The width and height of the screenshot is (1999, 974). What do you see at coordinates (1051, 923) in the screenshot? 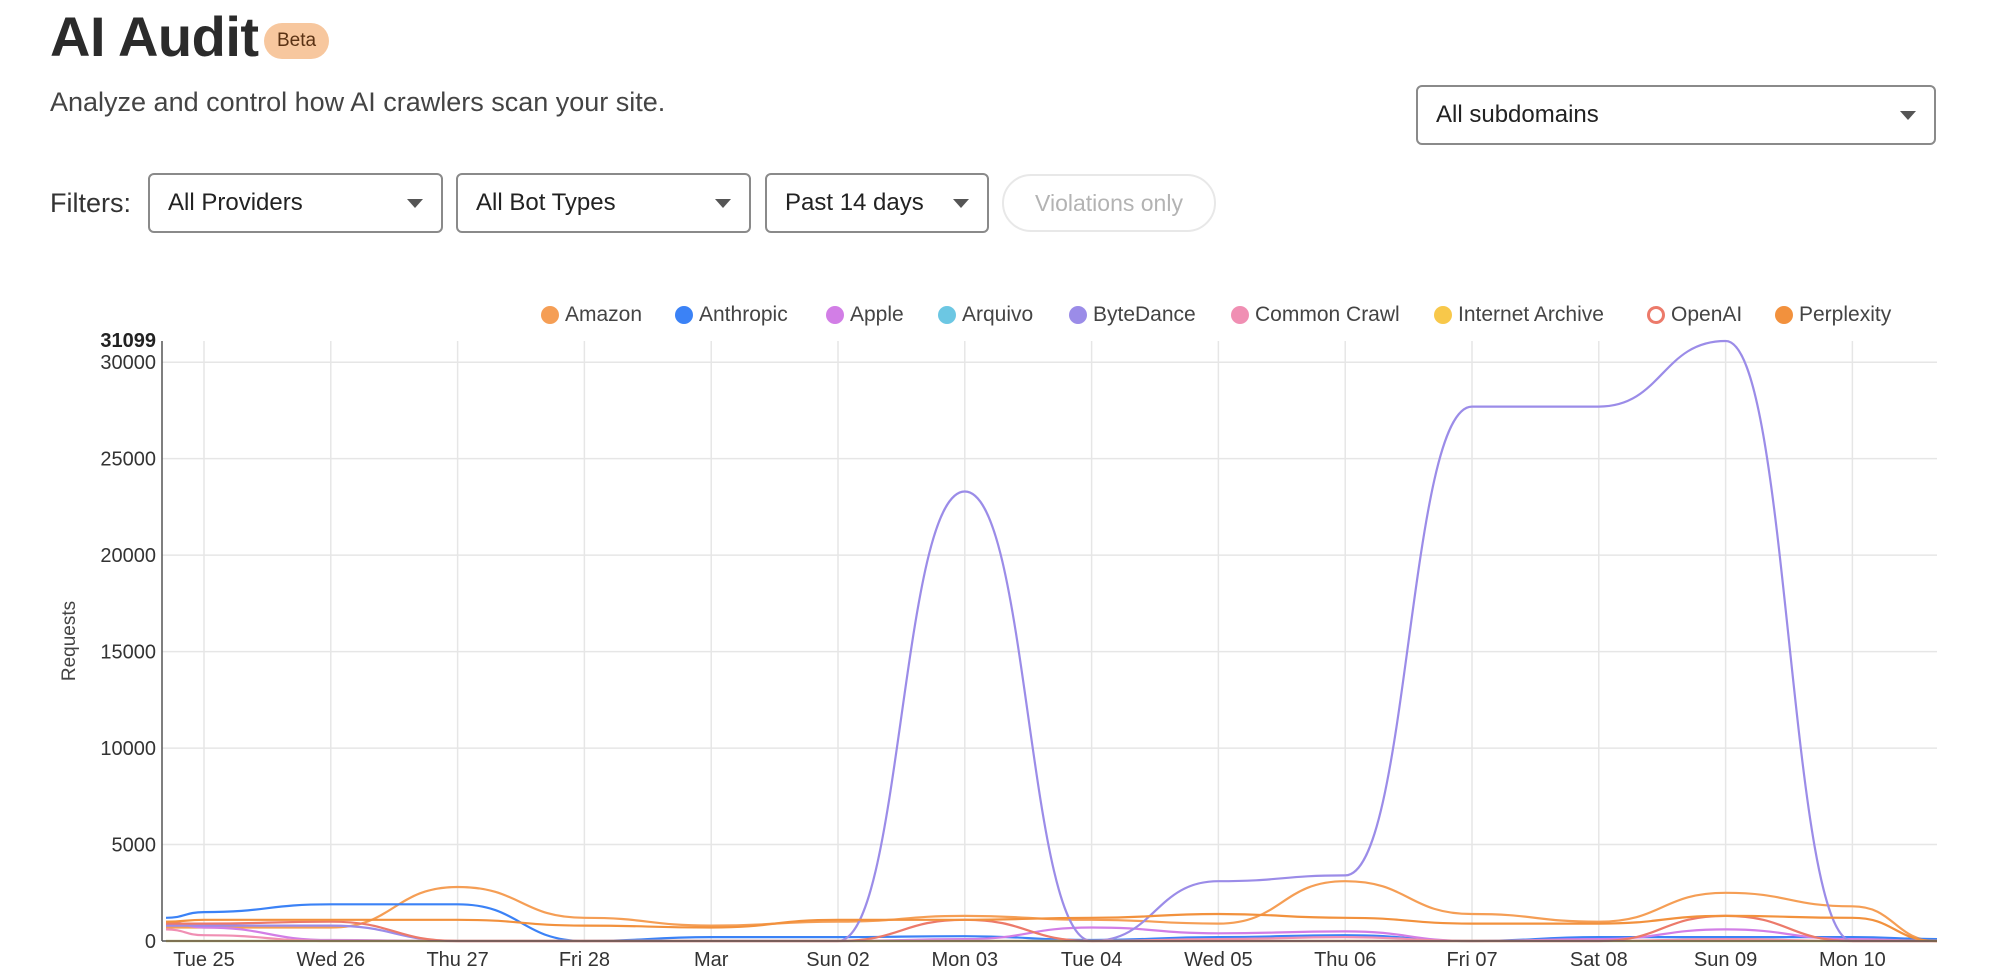
I see `series-line-anthropic` at bounding box center [1051, 923].